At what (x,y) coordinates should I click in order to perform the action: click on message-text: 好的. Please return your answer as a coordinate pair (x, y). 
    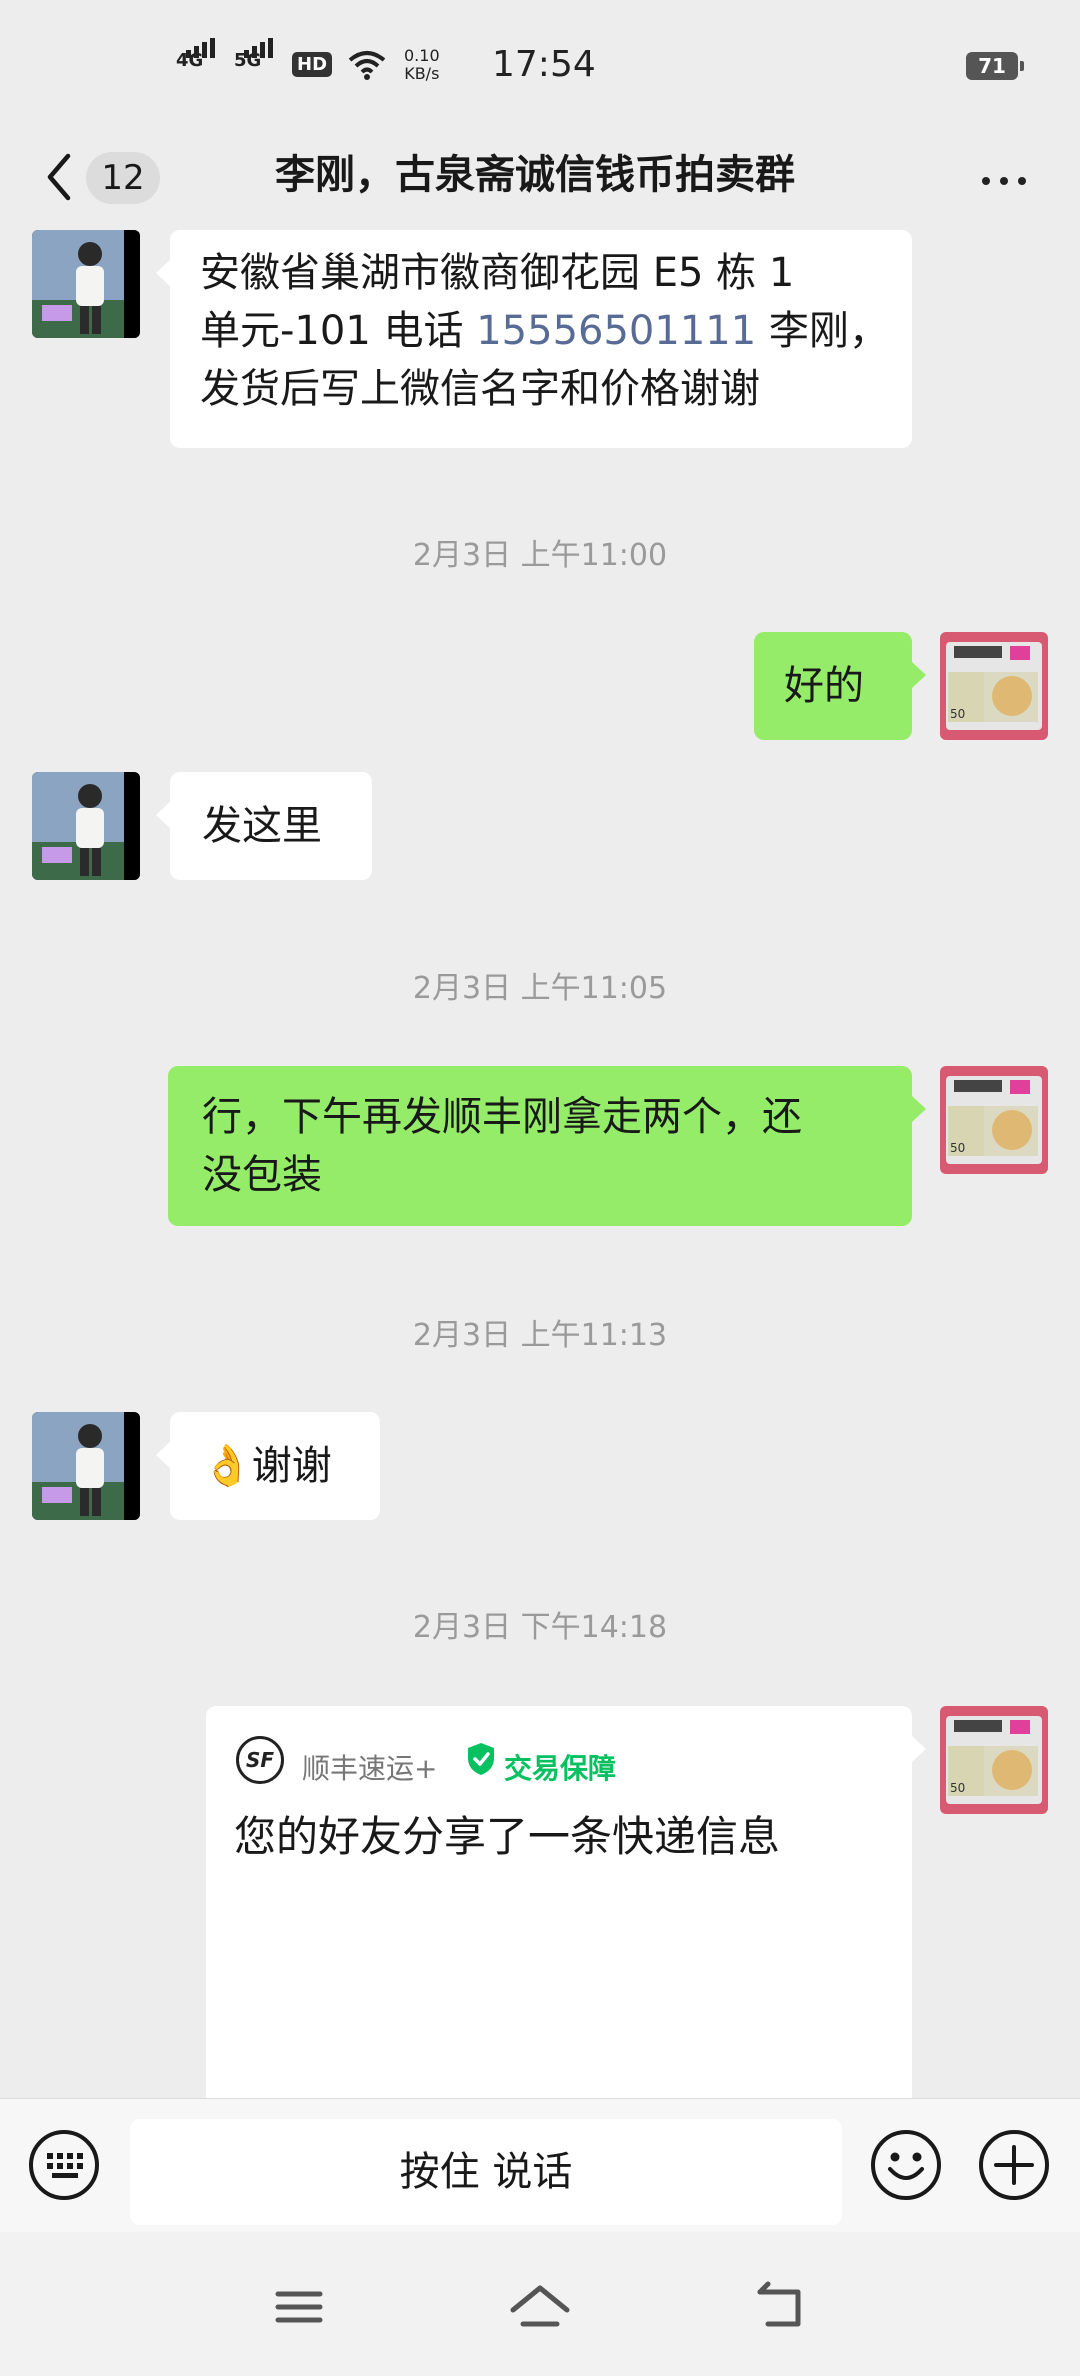
    Looking at the image, I should click on (824, 686).